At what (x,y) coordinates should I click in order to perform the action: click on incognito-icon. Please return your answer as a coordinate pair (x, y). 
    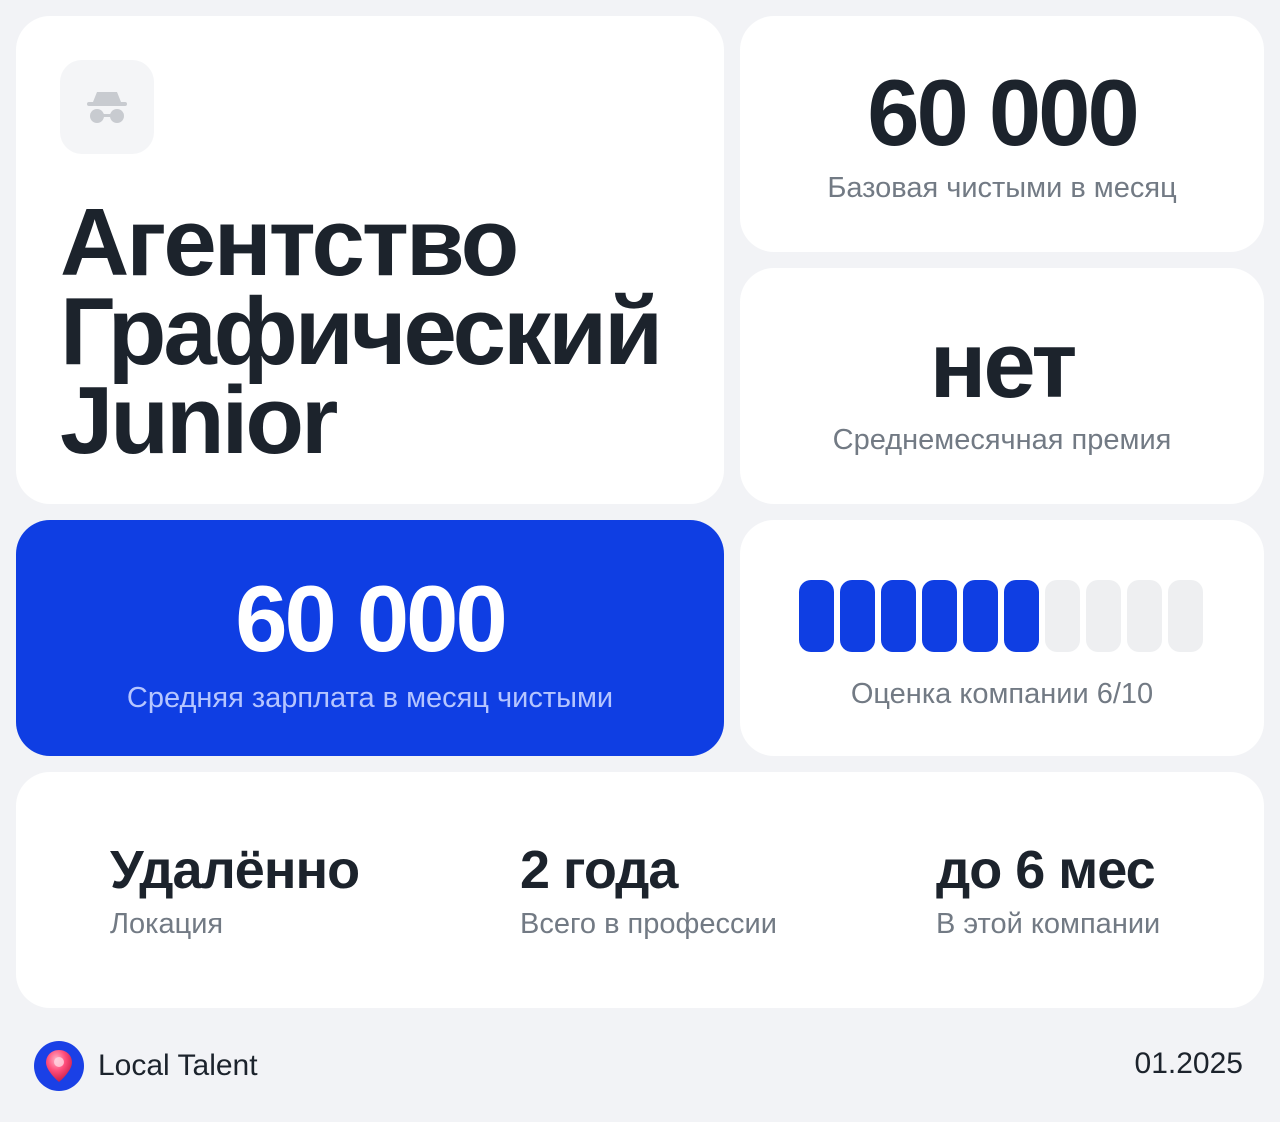
    Looking at the image, I should click on (107, 107).